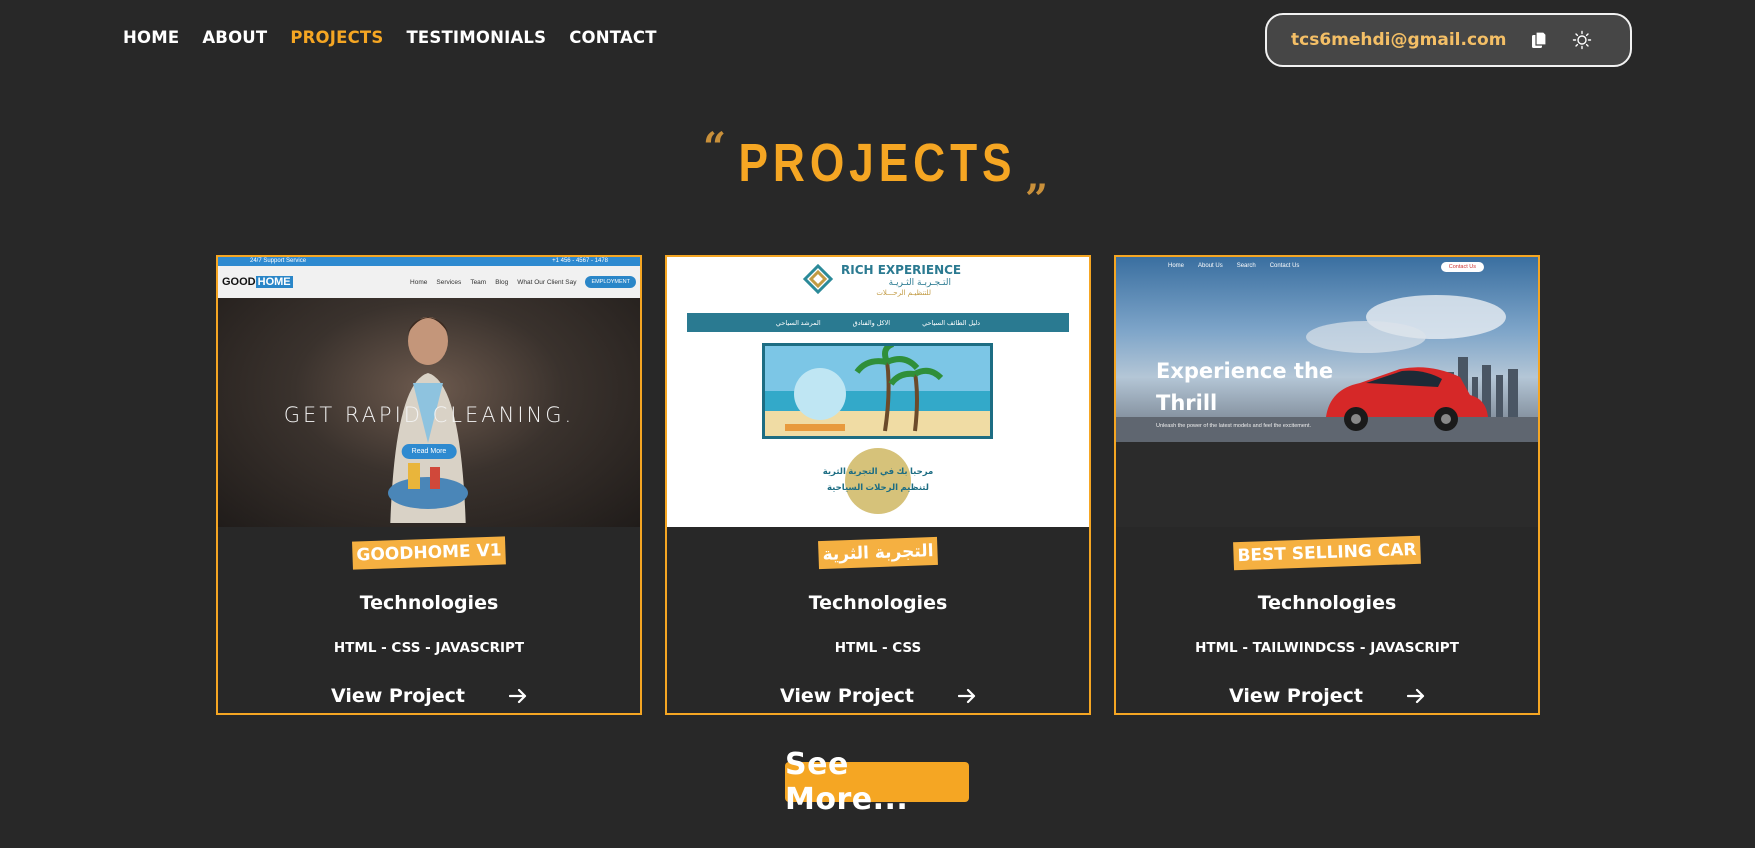 The height and width of the screenshot is (848, 1755). I want to click on nav-projects: PROJECTS, so click(336, 37).